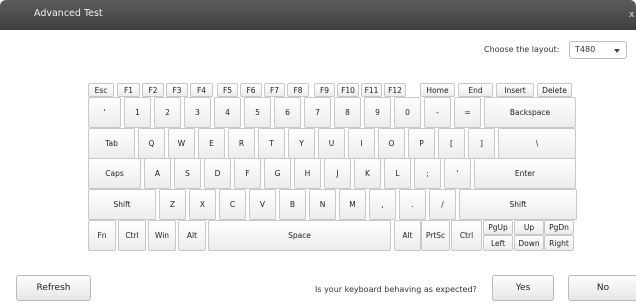 The width and height of the screenshot is (636, 305). I want to click on key-3: 3, so click(197, 112).